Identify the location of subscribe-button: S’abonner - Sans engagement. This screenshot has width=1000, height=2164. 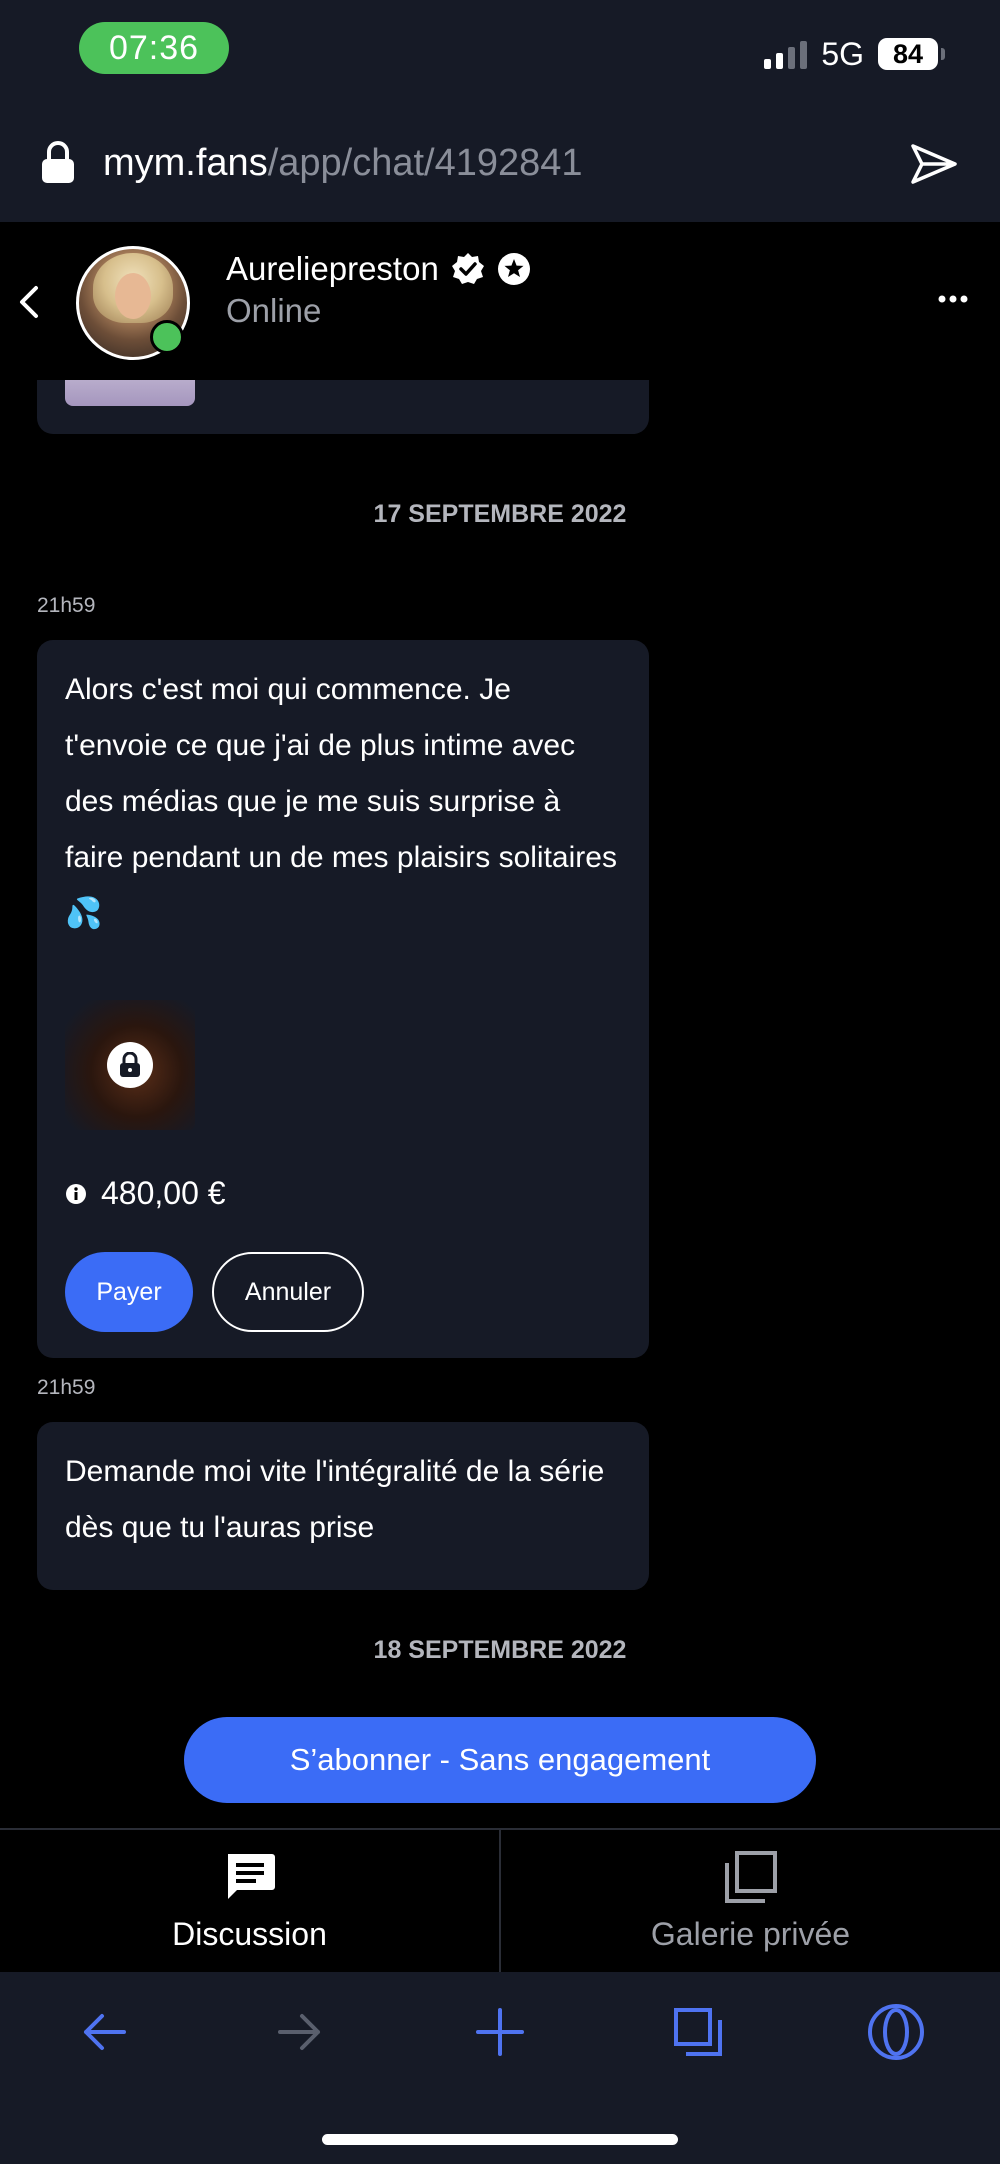
(500, 1760).